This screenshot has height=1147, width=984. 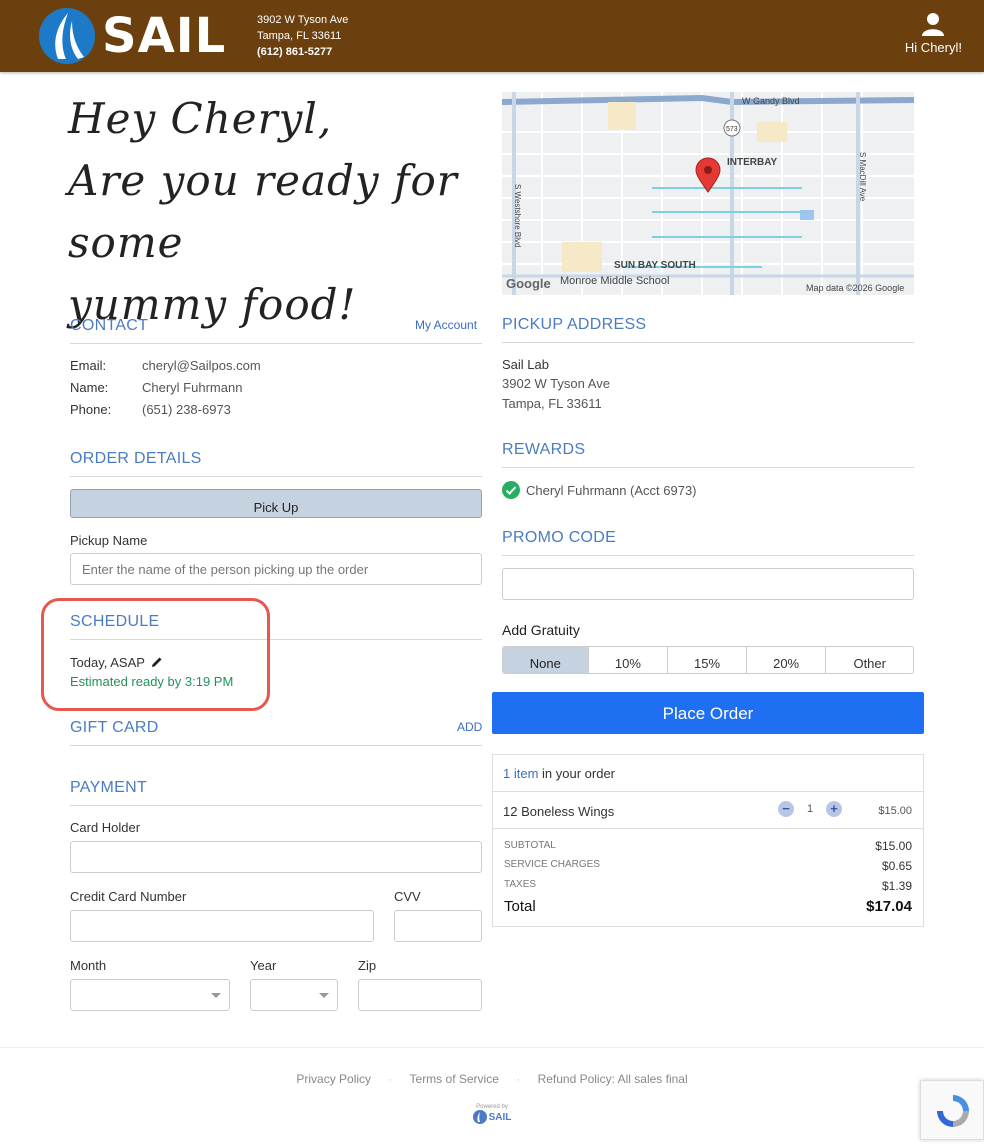 I want to click on phone-value: (651) 238-6973, so click(x=186, y=409).